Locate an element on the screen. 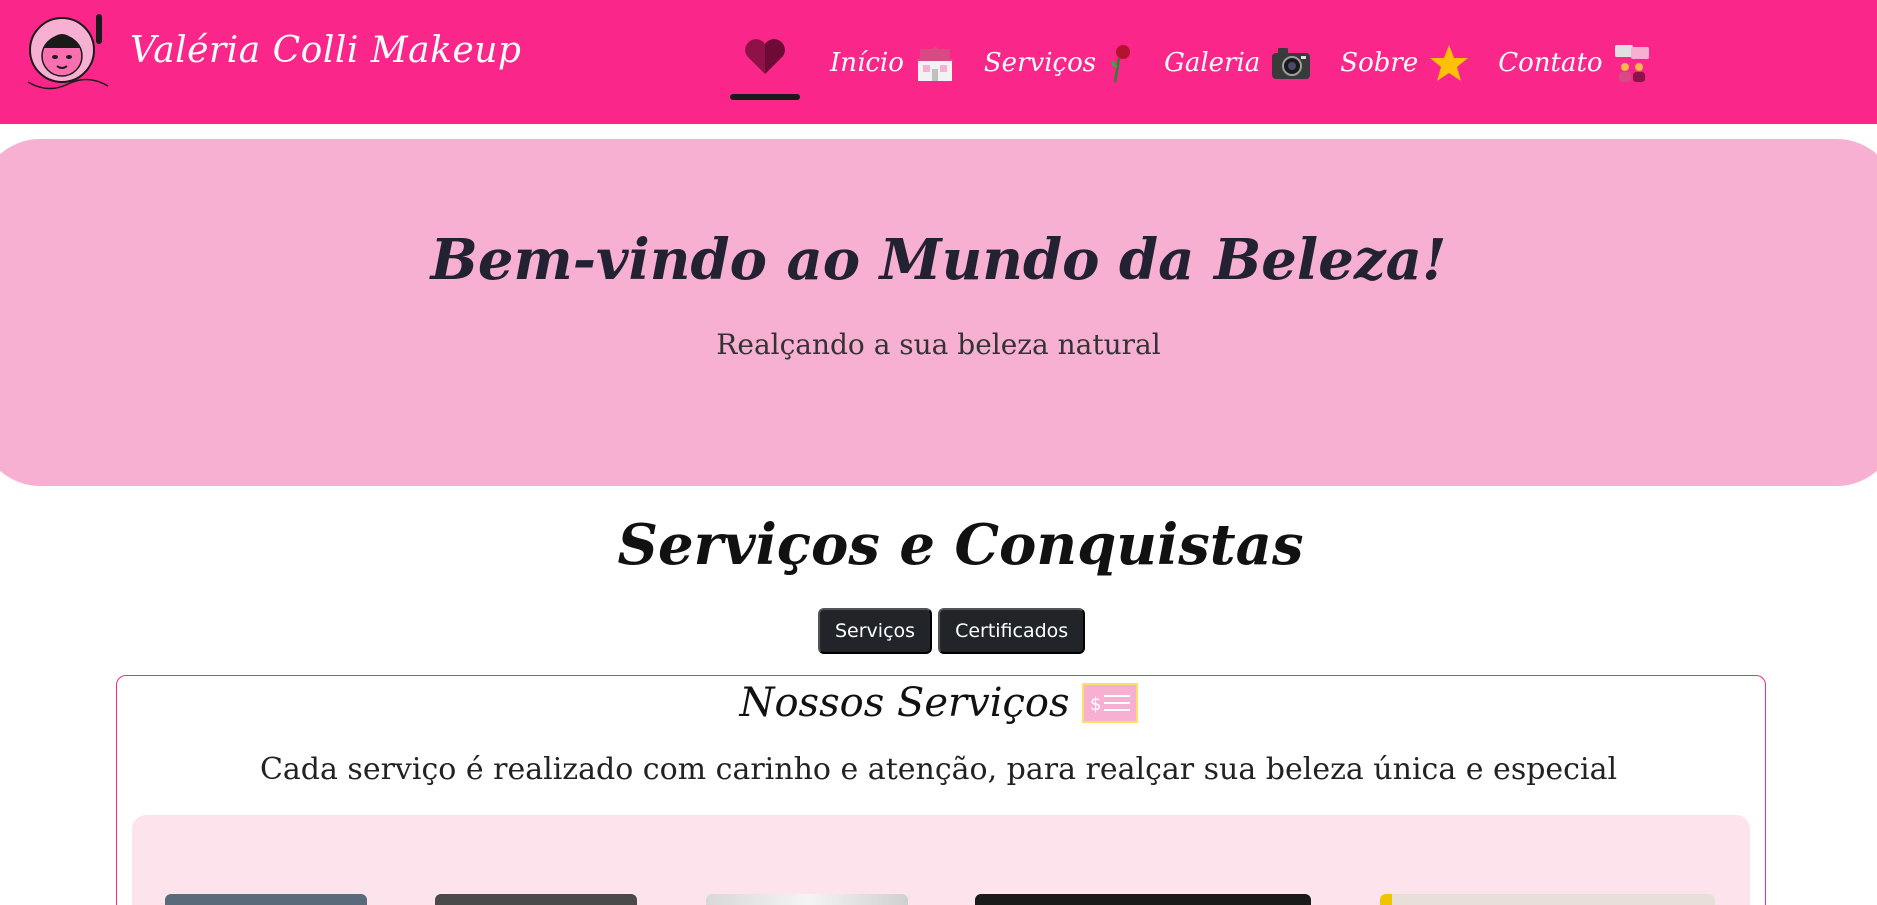 This screenshot has height=905, width=1877. section-tabs: Serviços Certificados is located at coordinates (952, 631).